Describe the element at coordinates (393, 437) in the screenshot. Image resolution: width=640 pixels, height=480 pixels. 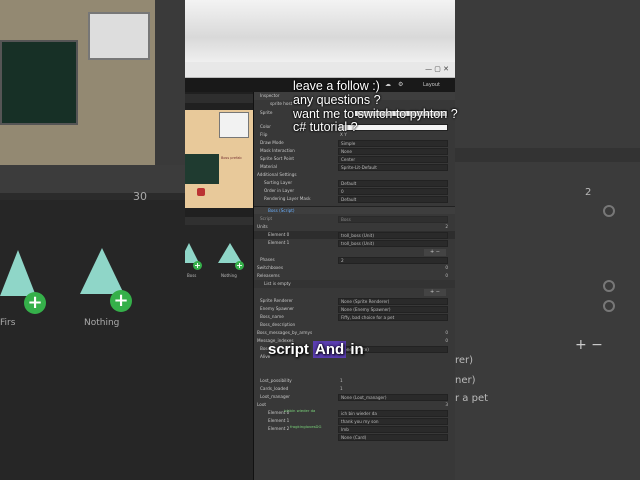
I see `loot-card-field: None (Card)` at that location.